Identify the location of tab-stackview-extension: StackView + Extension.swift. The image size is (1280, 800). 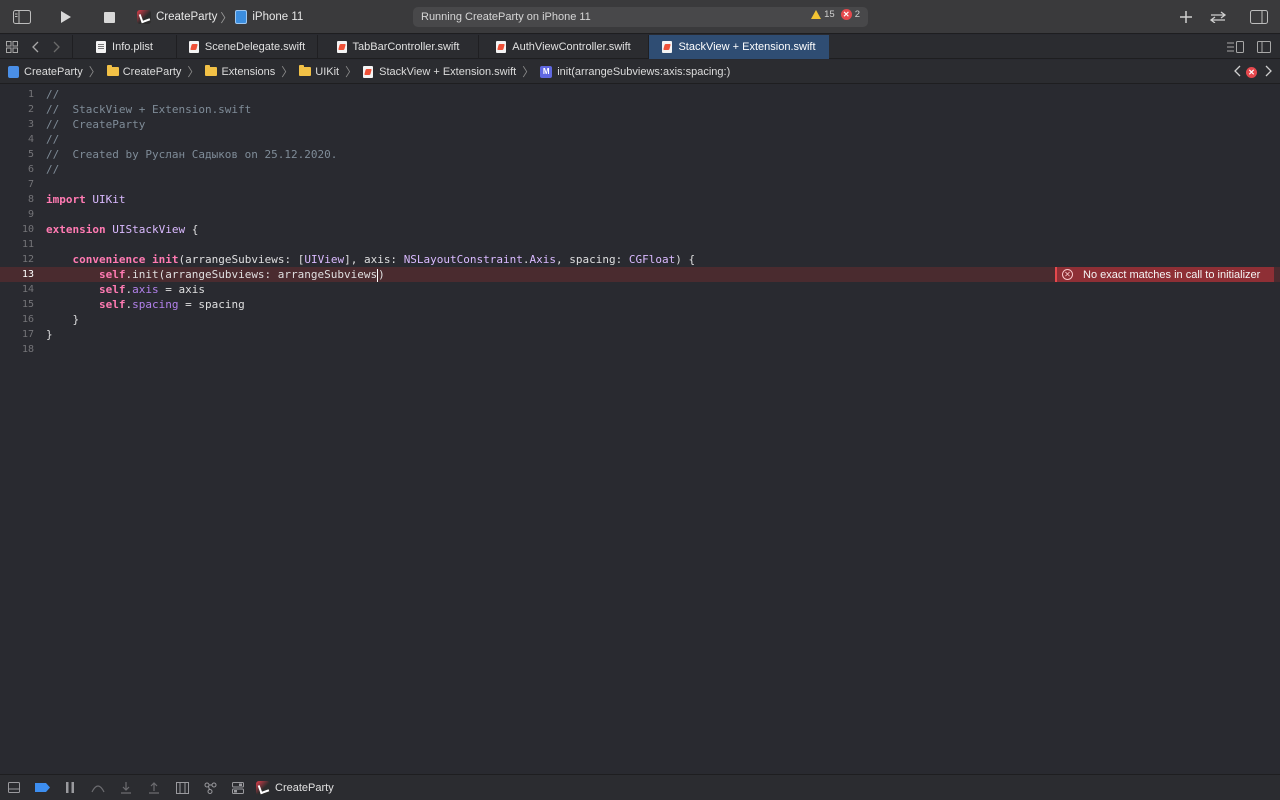
(738, 47).